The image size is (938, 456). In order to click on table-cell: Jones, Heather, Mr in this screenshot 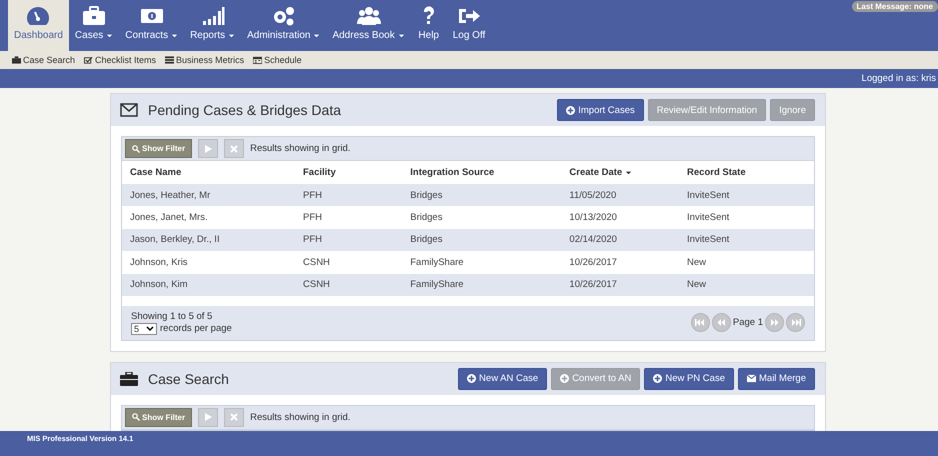, I will do `click(208, 195)`.